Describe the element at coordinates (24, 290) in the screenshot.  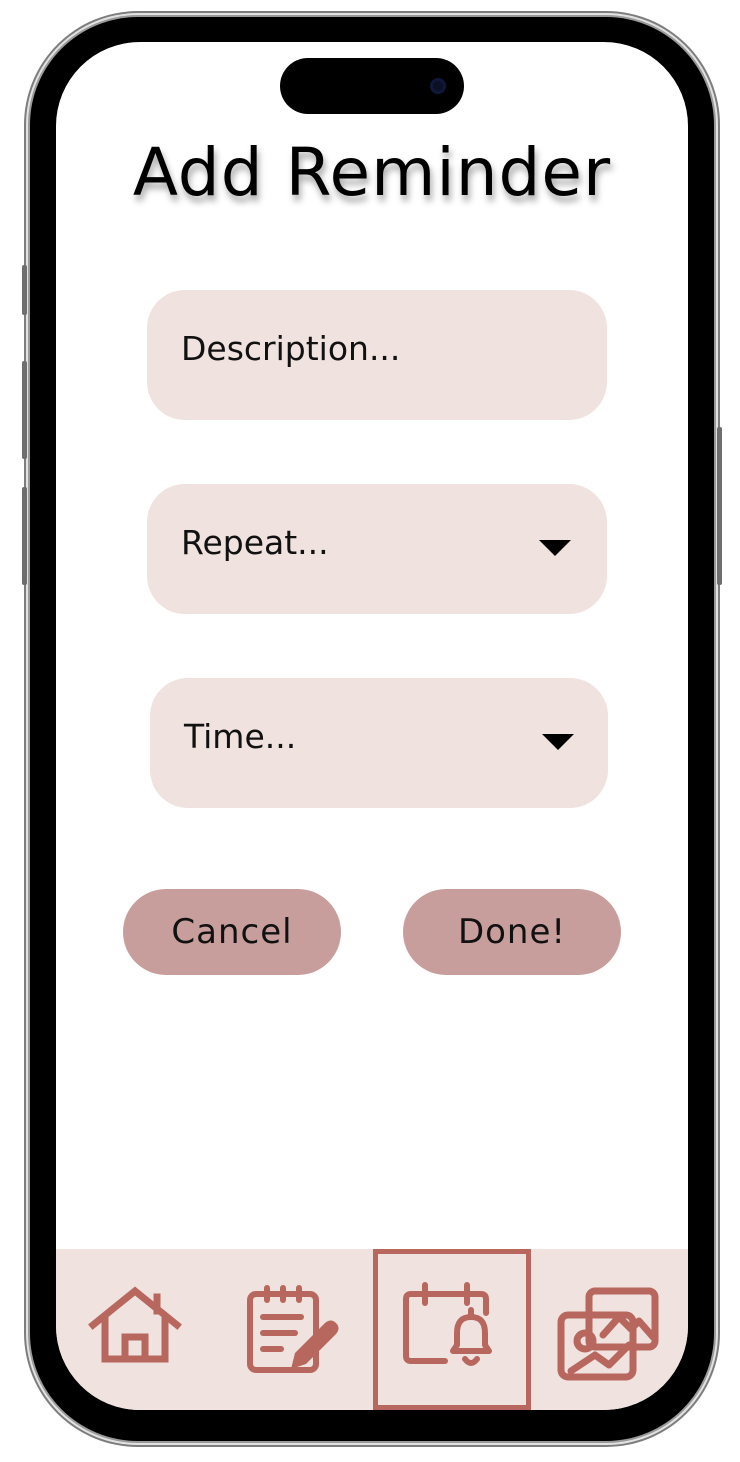
I see `action-button` at that location.